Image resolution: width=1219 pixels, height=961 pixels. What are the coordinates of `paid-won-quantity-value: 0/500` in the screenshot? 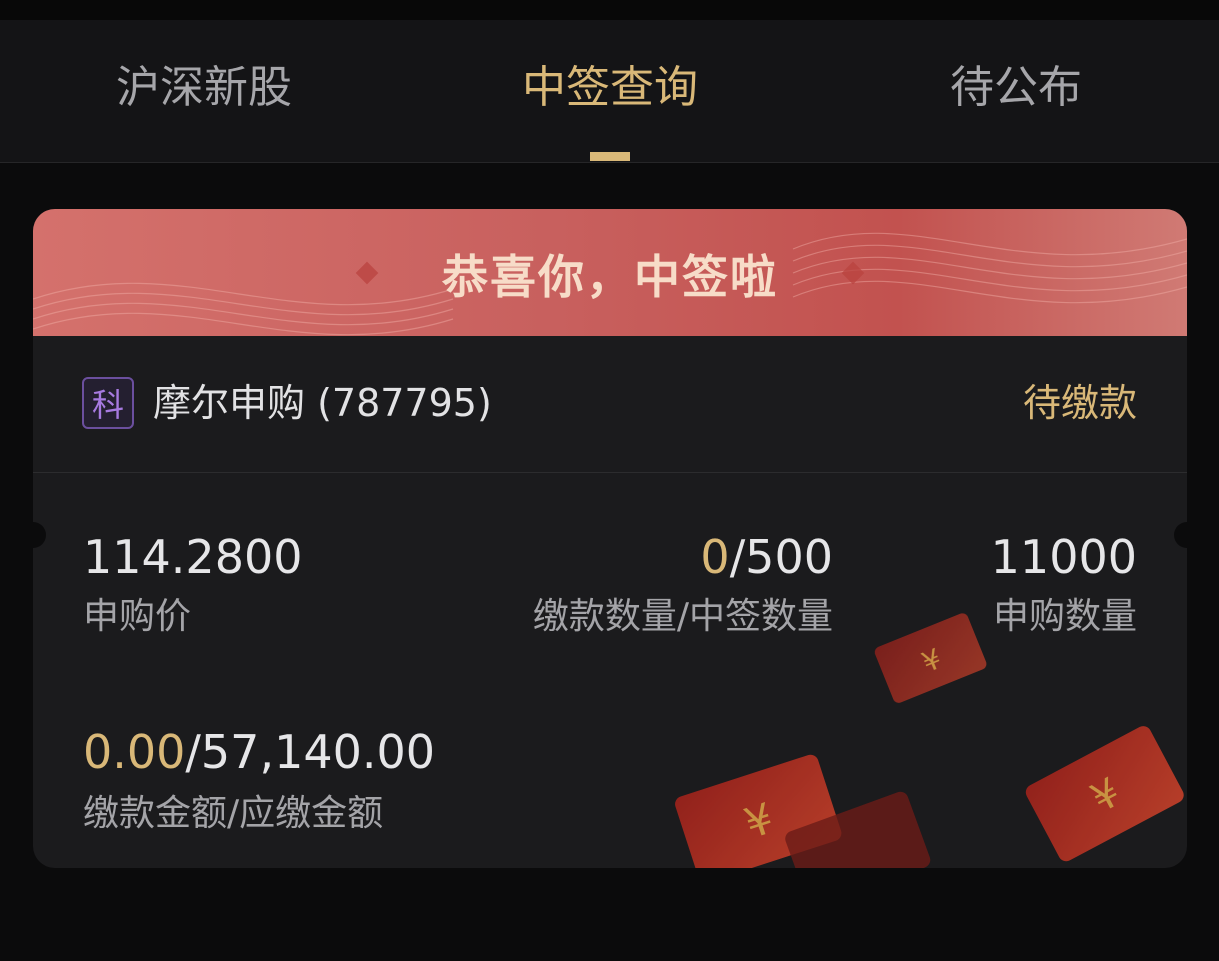 It's located at (766, 557).